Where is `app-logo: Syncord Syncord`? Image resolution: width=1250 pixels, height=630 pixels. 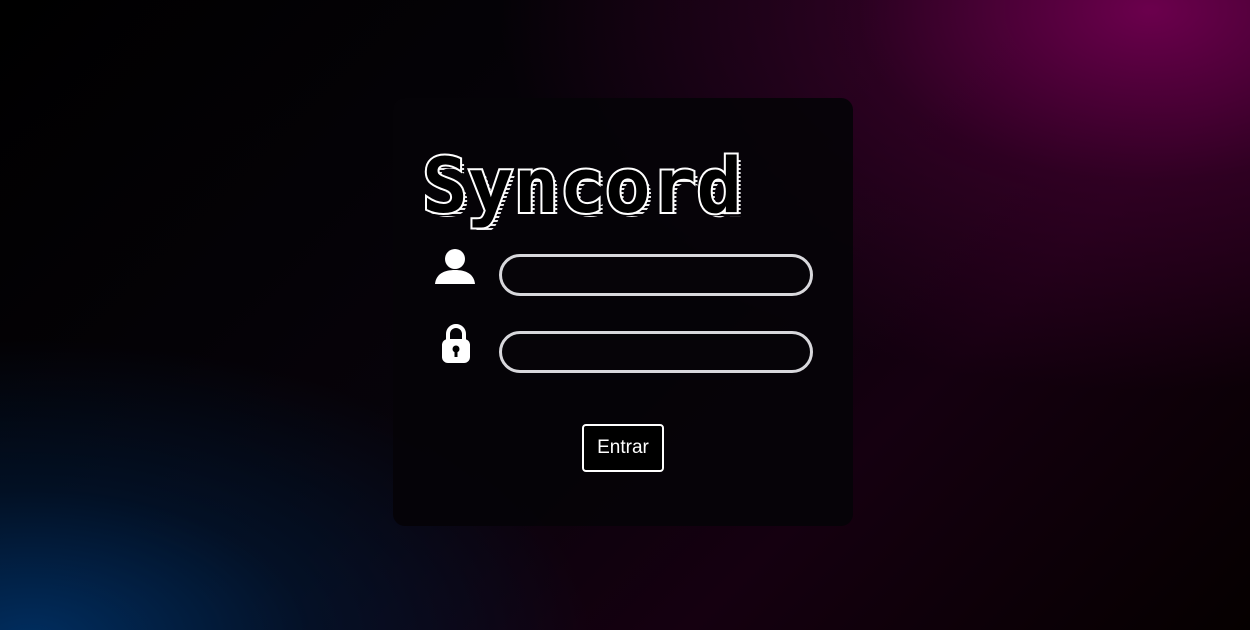 app-logo: Syncord Syncord is located at coordinates (625, 192).